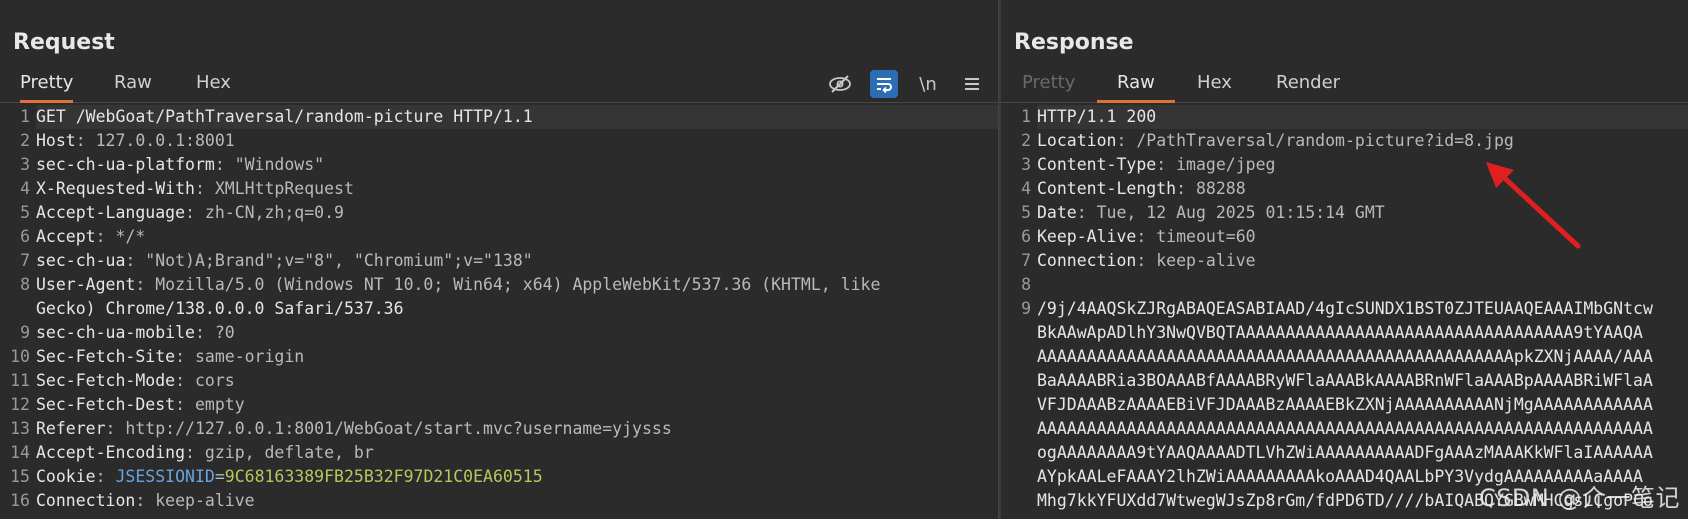  What do you see at coordinates (499, 405) in the screenshot?
I see `request-line: 12 Sec-Fetch-Dest: empty` at bounding box center [499, 405].